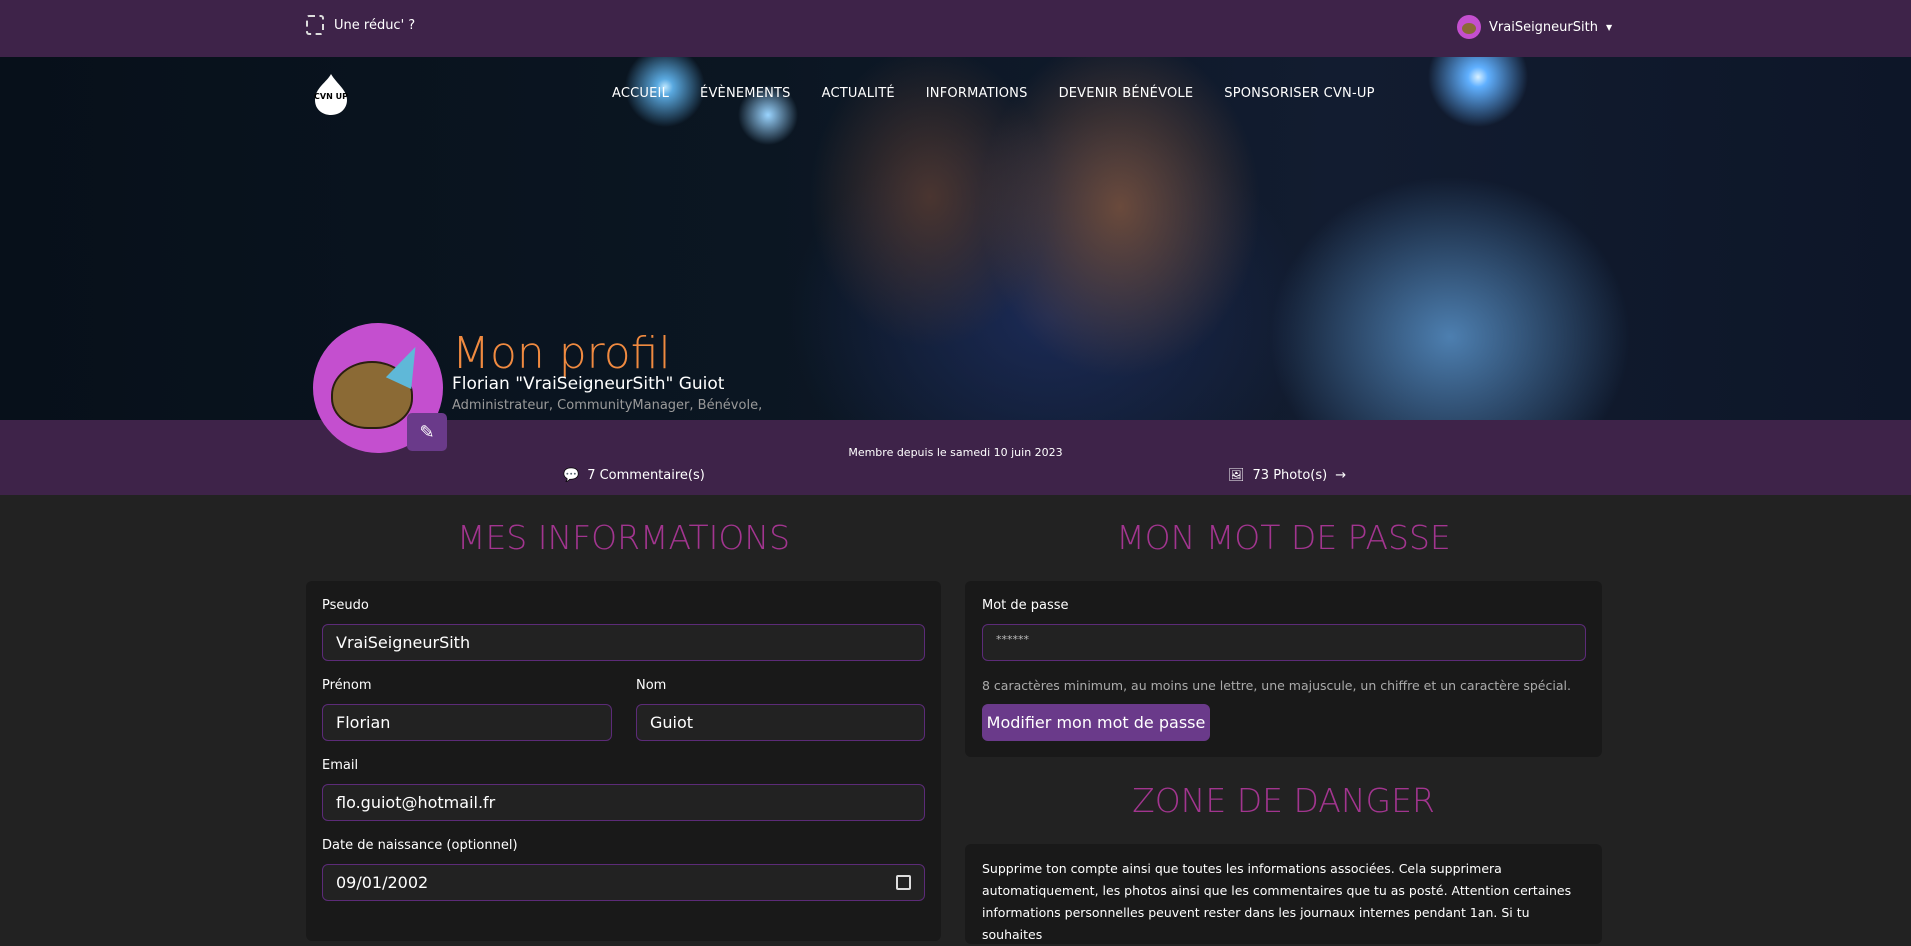 This screenshot has width=1911, height=946. What do you see at coordinates (1126, 93) in the screenshot?
I see `nav-devenir-benevole: DEVENIR BÉNÉVOLE` at bounding box center [1126, 93].